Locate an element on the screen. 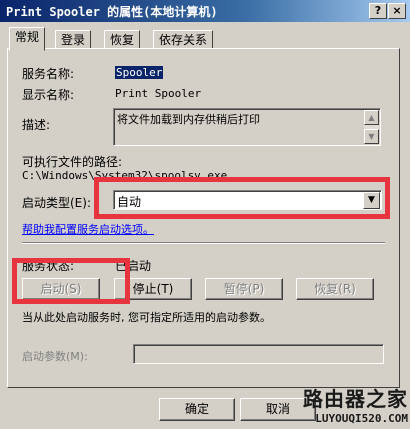  description-scrollbar: ▲ ▼ is located at coordinates (371, 127).